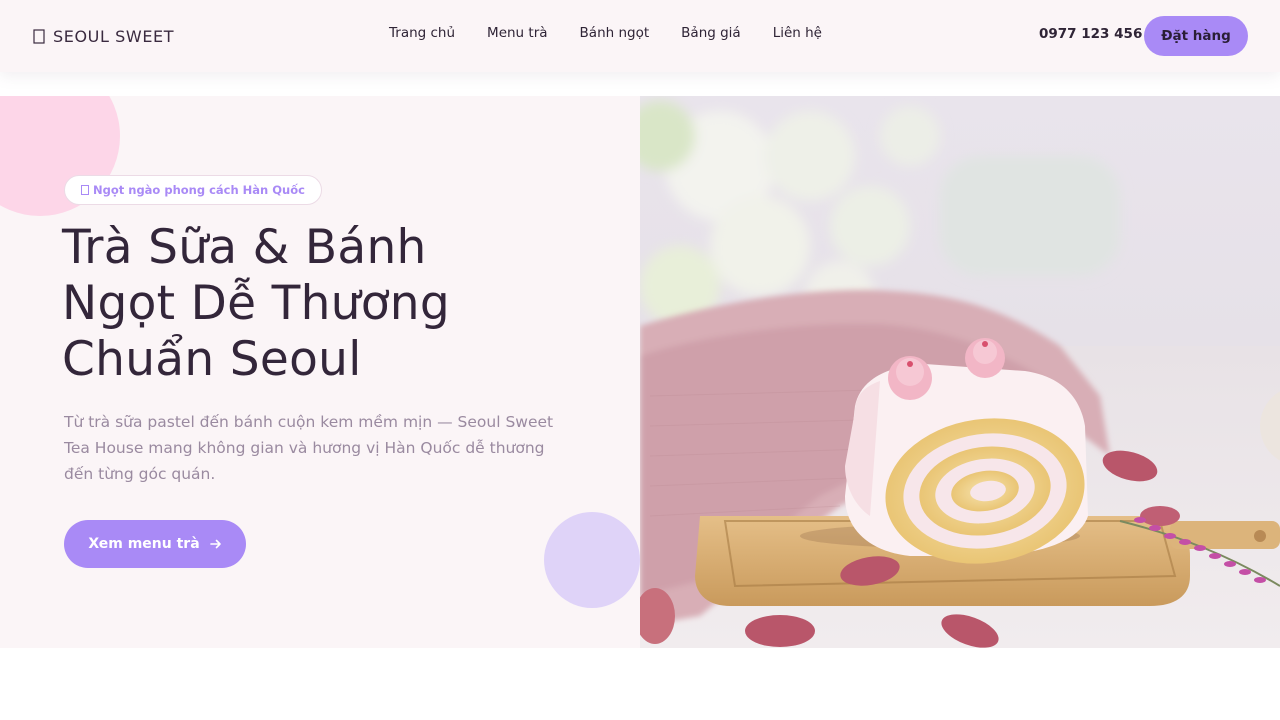 This screenshot has height=720, width=1280. I want to click on sparkle-icon, so click(85, 190).